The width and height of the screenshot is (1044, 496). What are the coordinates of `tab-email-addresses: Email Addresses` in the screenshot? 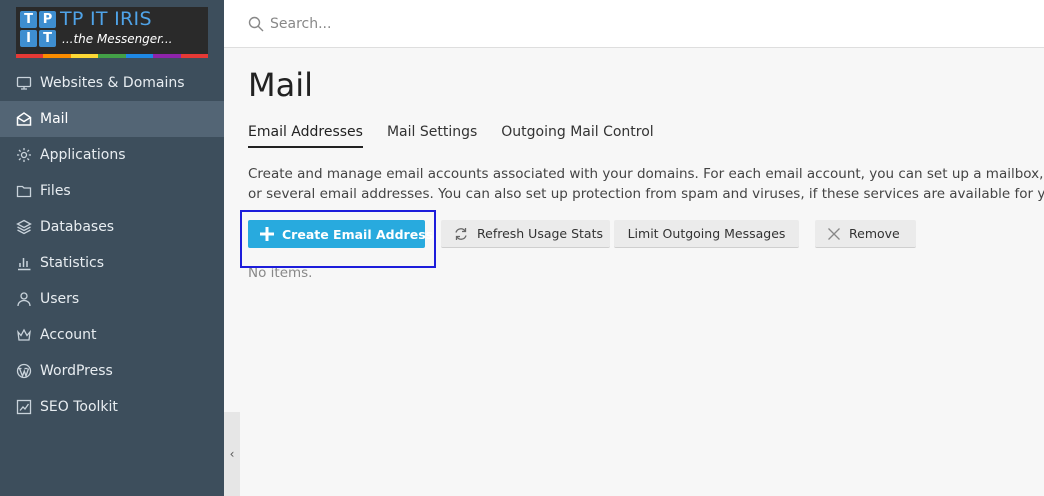 It's located at (305, 136).